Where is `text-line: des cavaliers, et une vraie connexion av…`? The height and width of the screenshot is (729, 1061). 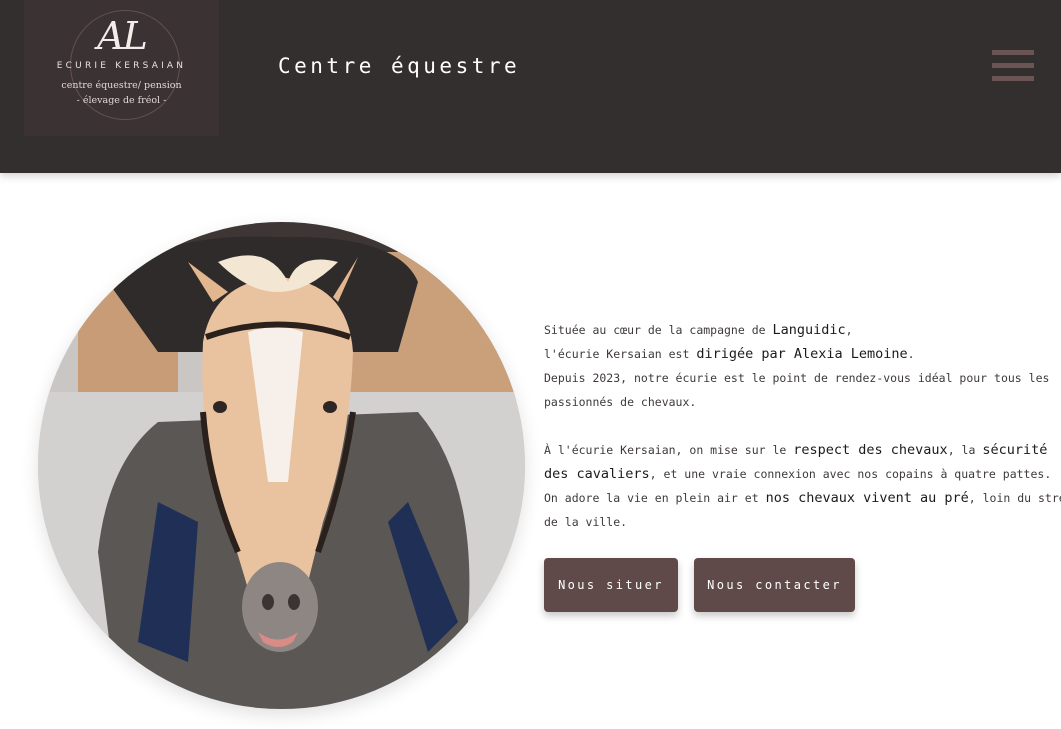
text-line: des cavaliers, et une vraie connexion av… is located at coordinates (798, 474).